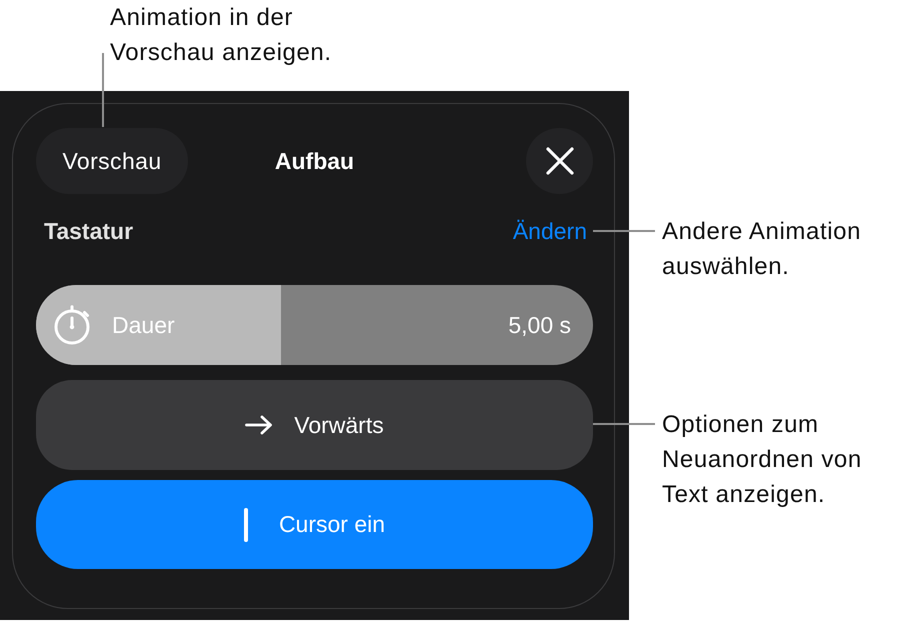  Describe the element at coordinates (314, 325) in the screenshot. I see `duration-slider: Dauer 5,00 s` at that location.